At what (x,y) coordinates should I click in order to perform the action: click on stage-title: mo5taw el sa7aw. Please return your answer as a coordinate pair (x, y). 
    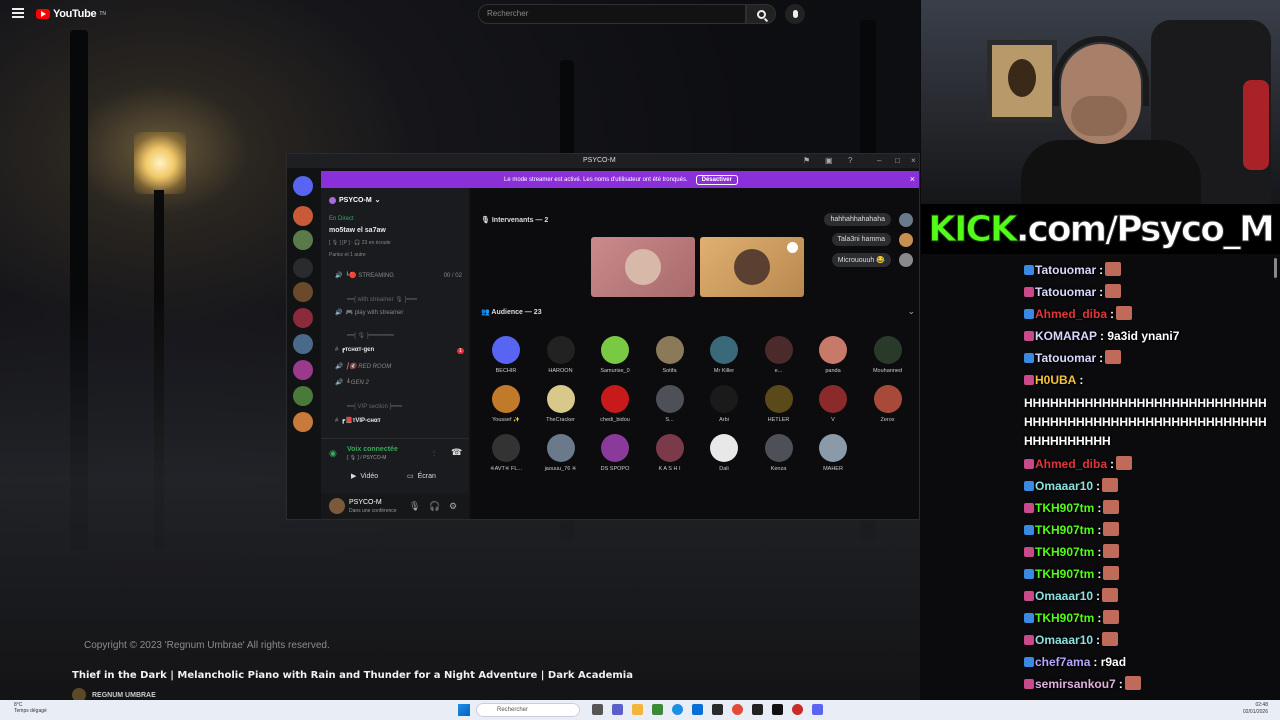
    Looking at the image, I should click on (357, 230).